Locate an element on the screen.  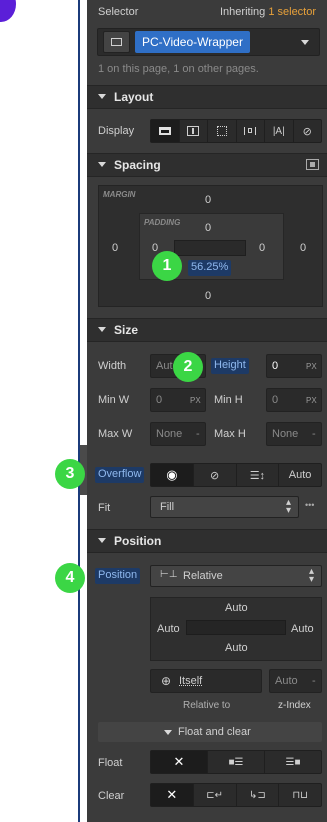
position-top-value: Auto is located at coordinates (236, 608).